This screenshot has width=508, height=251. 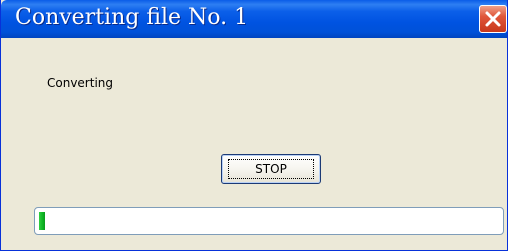 What do you see at coordinates (80, 83) in the screenshot?
I see `status-label: Converting` at bounding box center [80, 83].